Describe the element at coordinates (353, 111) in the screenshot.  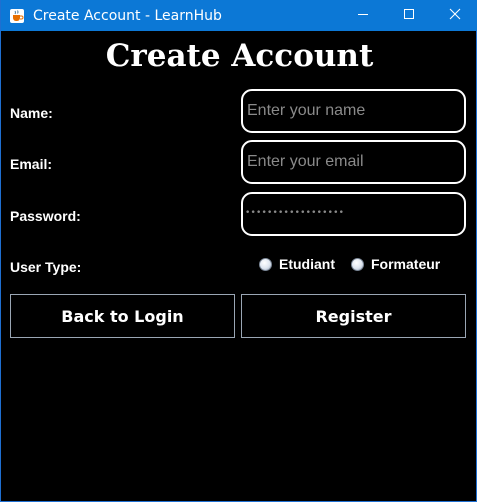
I see `name-input` at that location.